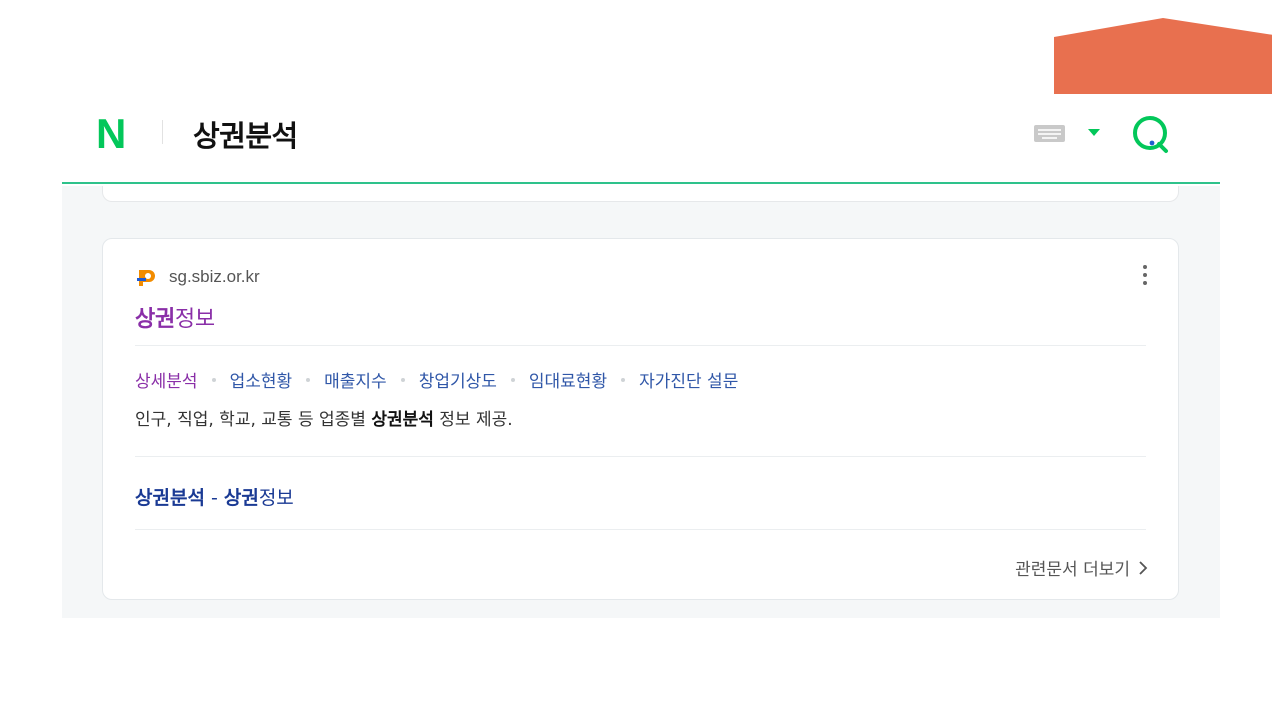  Describe the element at coordinates (245, 134) in the screenshot. I see `search-query-text: 상권분석` at that location.